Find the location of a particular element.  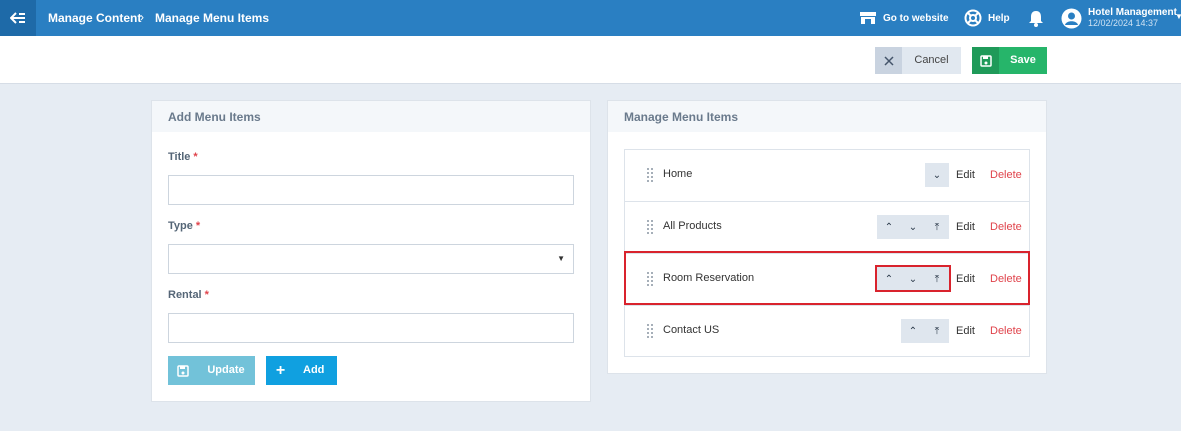

menu-item-title: Home is located at coordinates (678, 174).